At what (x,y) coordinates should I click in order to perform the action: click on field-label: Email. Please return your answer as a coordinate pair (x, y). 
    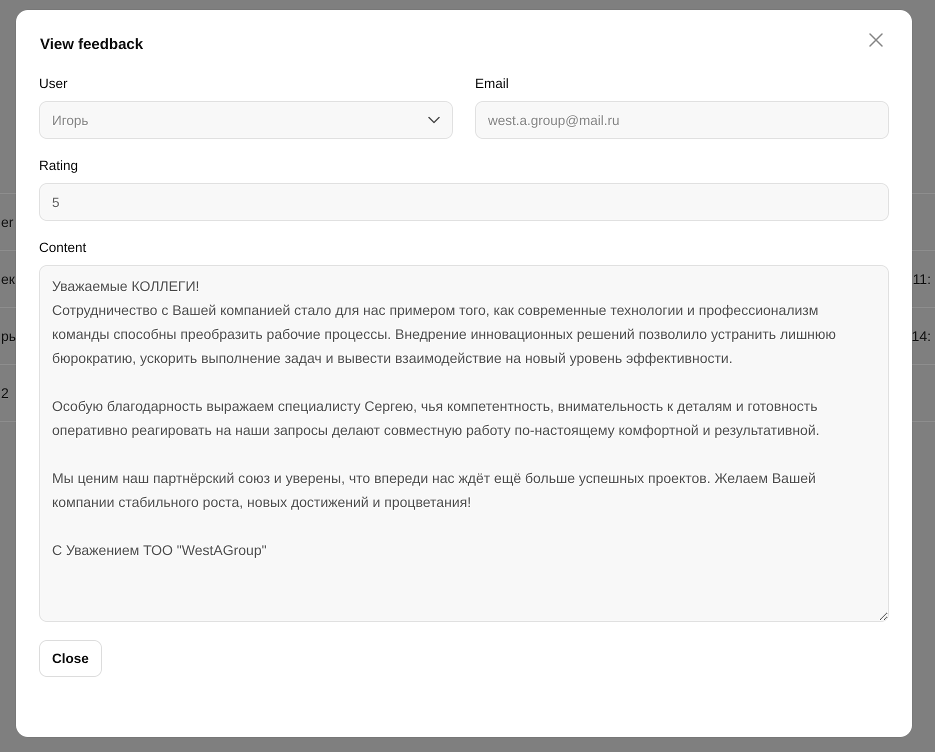
    Looking at the image, I should click on (492, 83).